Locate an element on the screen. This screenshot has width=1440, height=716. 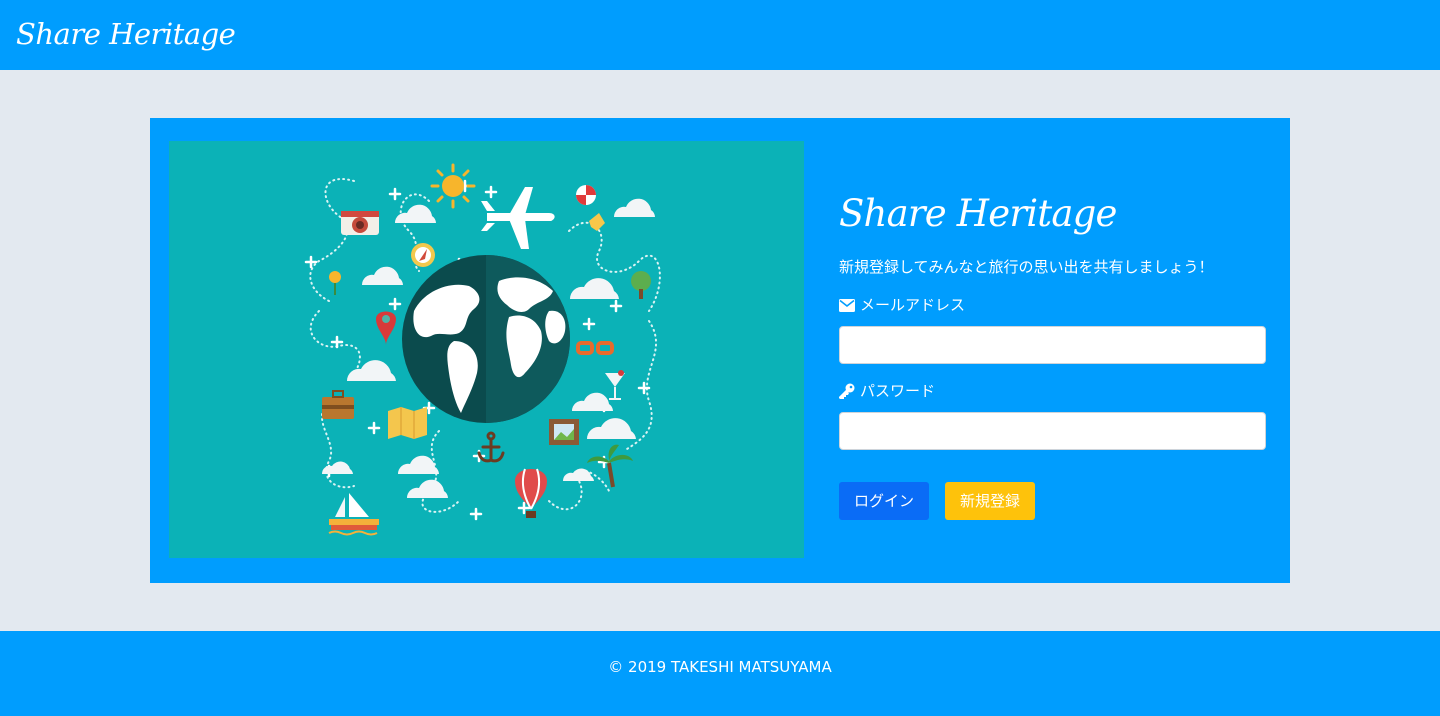
key-icon is located at coordinates (847, 391).